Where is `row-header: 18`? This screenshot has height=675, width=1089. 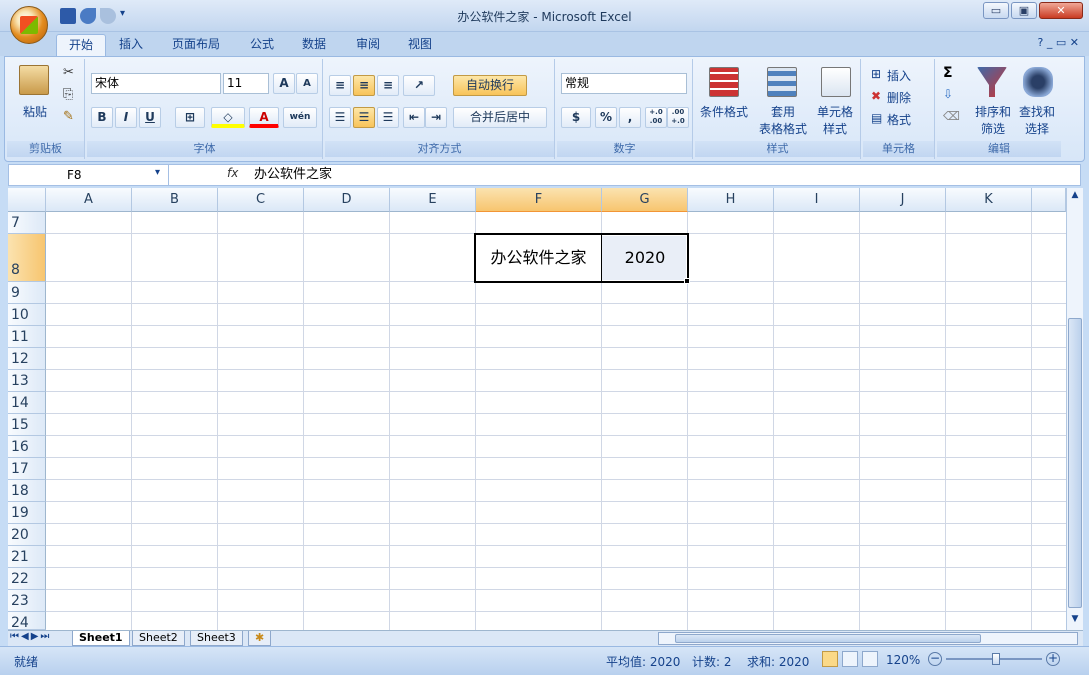
row-header: 18 is located at coordinates (27, 491).